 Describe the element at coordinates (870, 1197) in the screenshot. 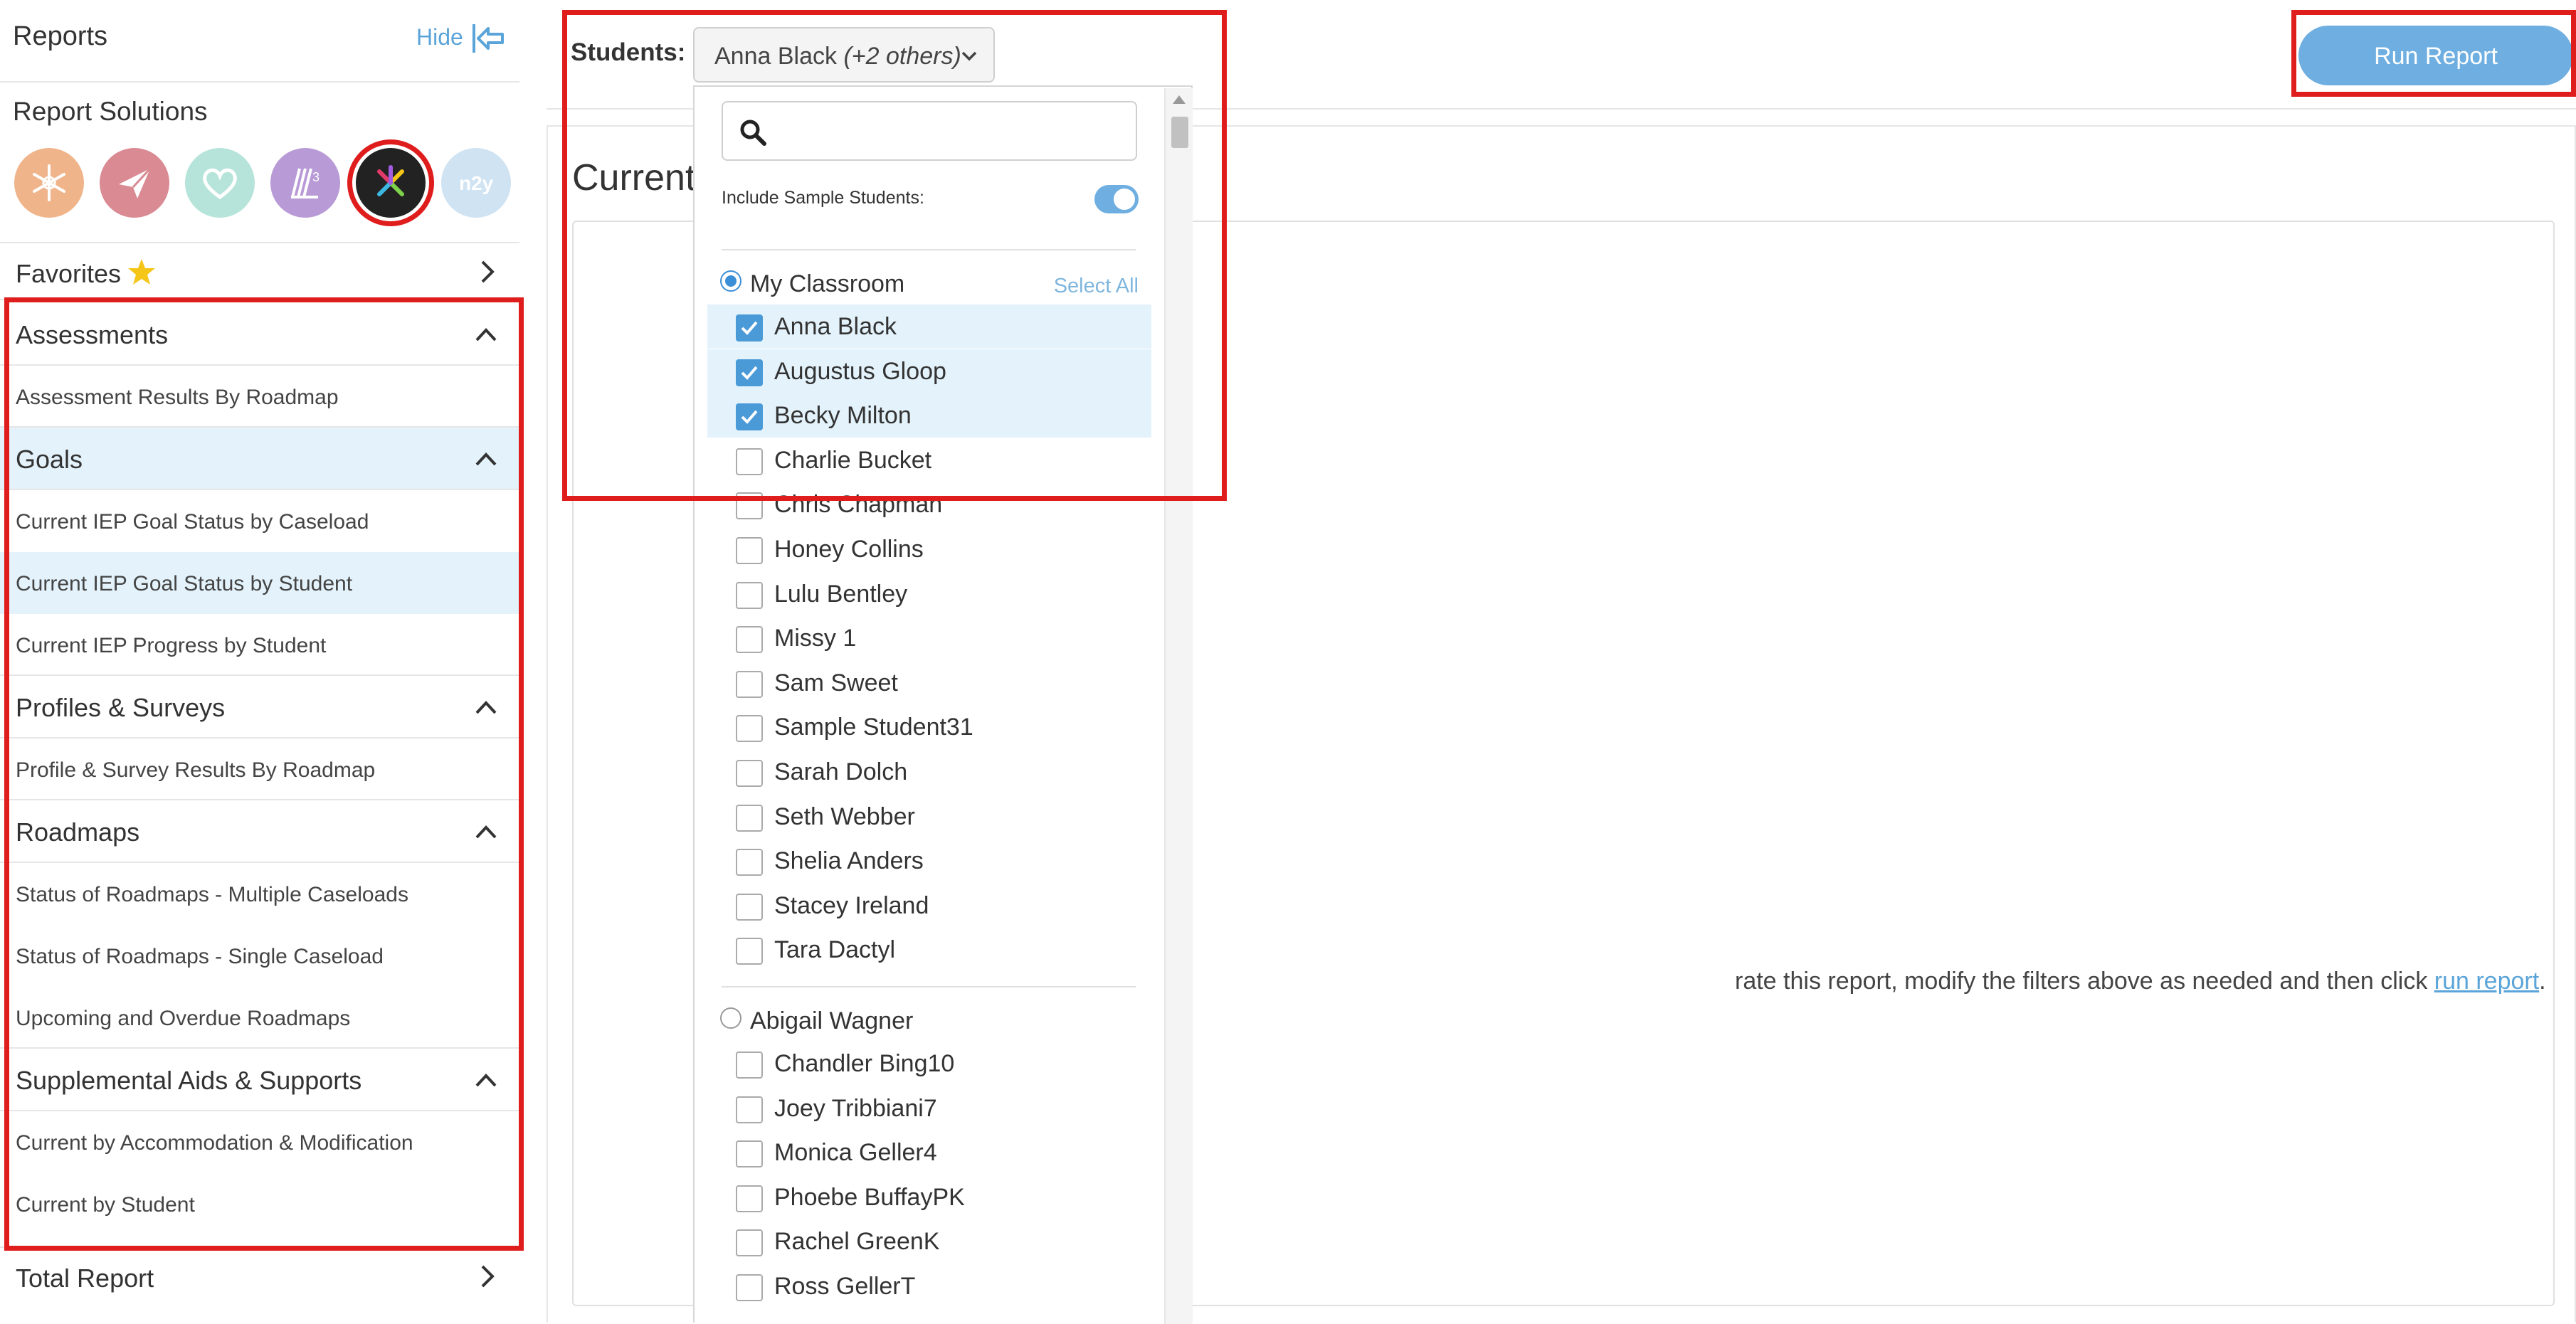

I see `student-name: Phoebe BuffayPK` at that location.